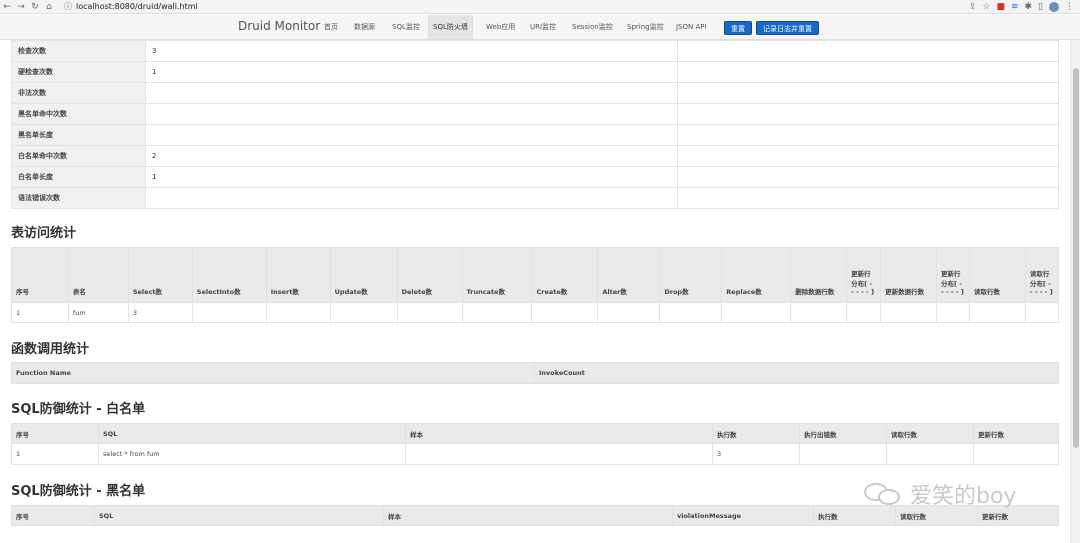  I want to click on nav-session-monitor: Session监控, so click(592, 27).